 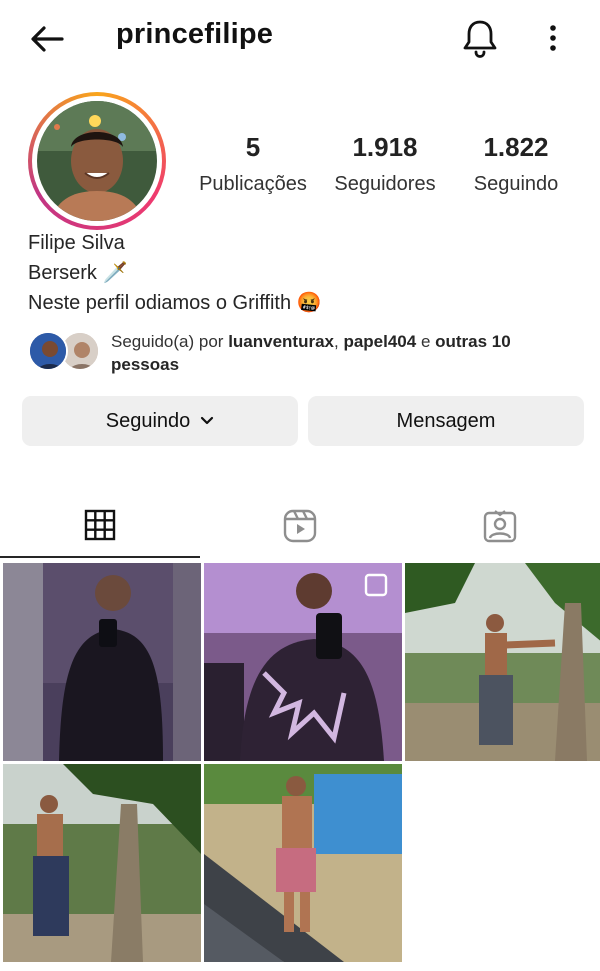 What do you see at coordinates (385, 147) in the screenshot?
I see `followers-count: 1.918` at bounding box center [385, 147].